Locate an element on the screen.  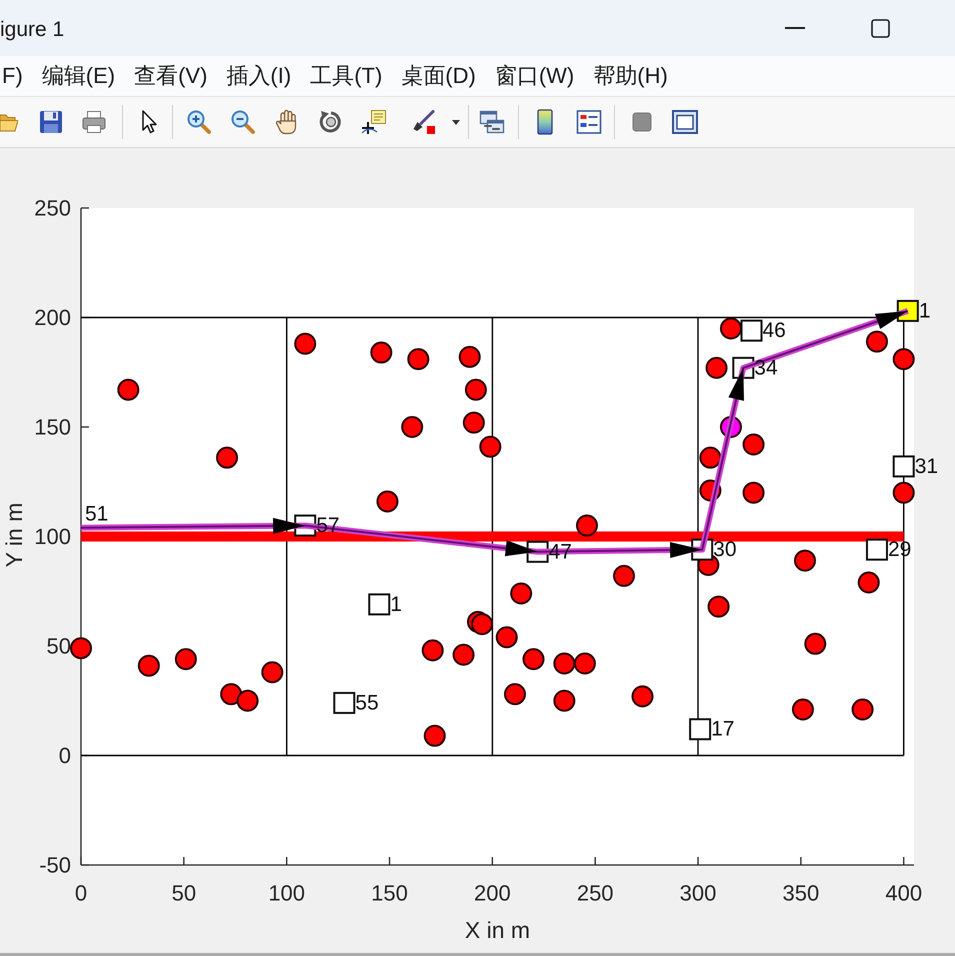
node-label: 17 is located at coordinates (722, 729).